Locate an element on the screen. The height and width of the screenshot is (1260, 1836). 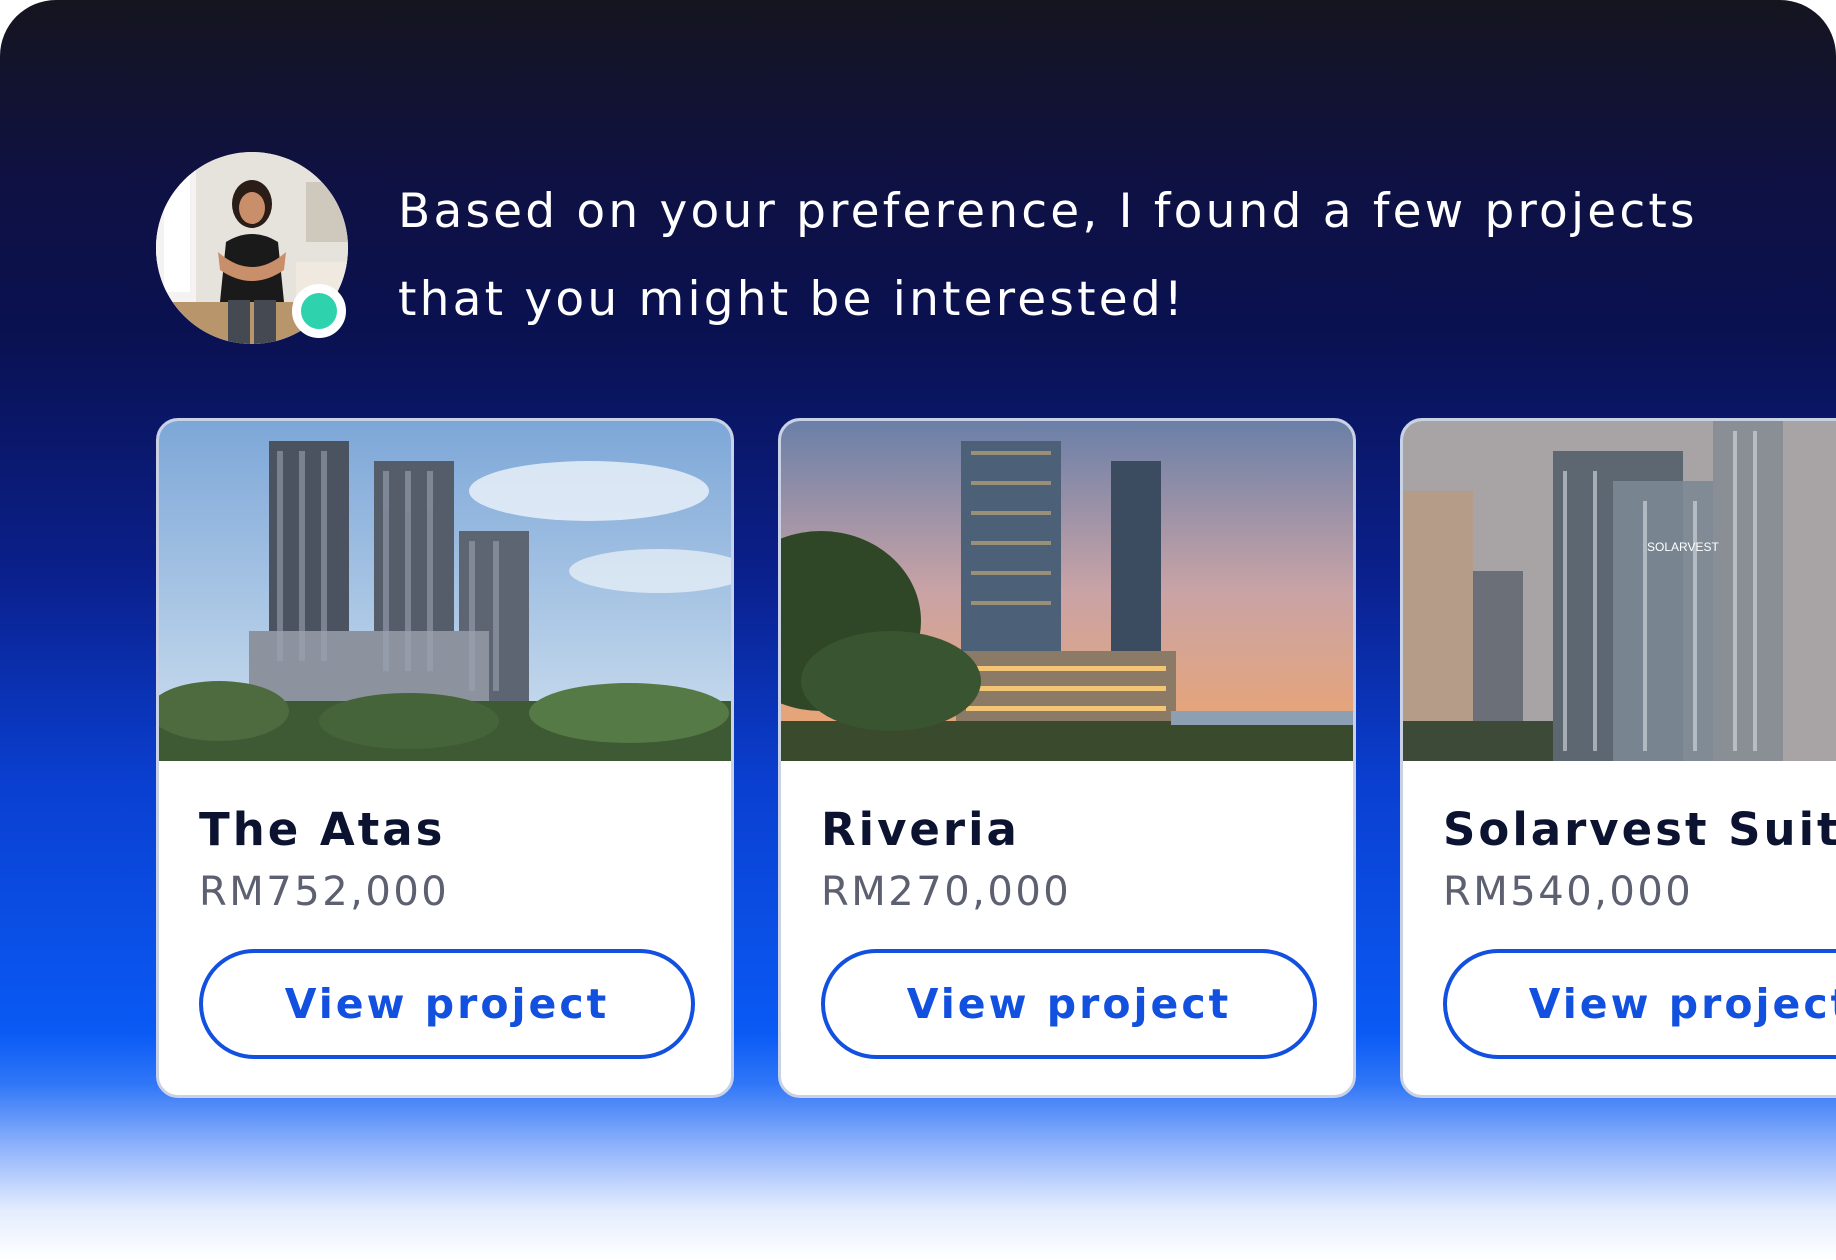
project-name: The Atas is located at coordinates (322, 829).